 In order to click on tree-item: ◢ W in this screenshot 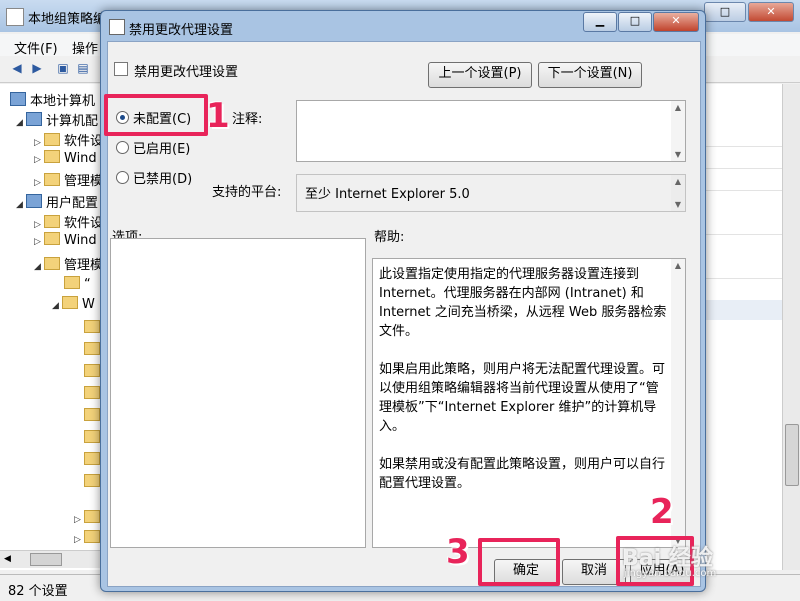, I will do `click(73, 305)`.